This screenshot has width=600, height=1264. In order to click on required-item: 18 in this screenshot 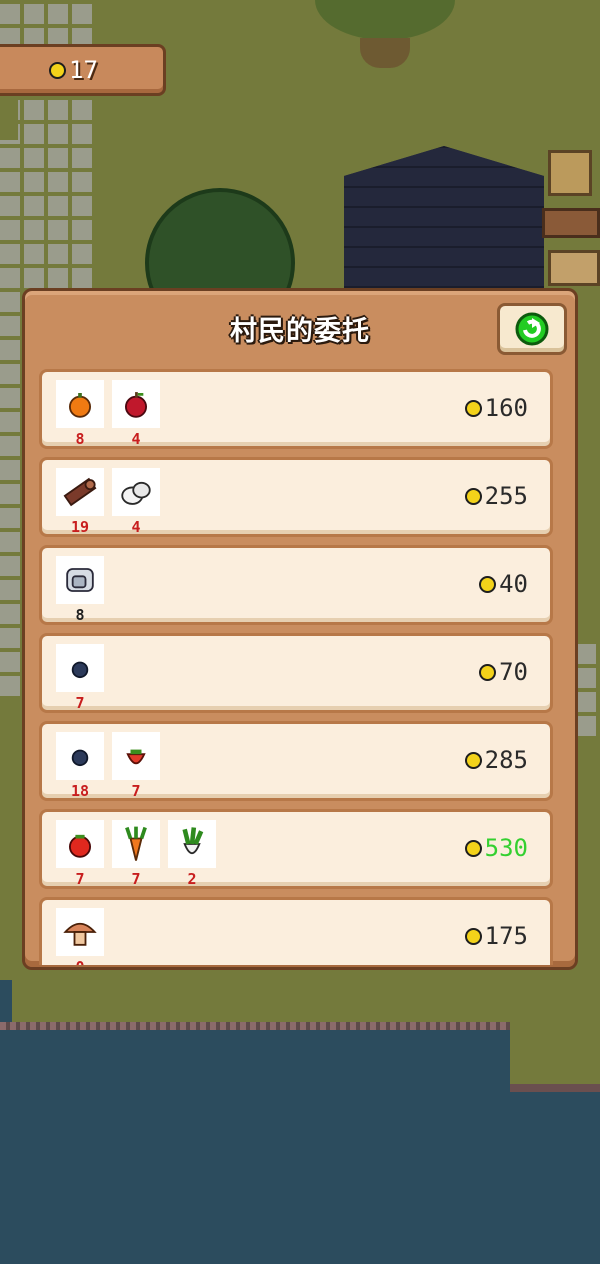, I will do `click(80, 766)`.